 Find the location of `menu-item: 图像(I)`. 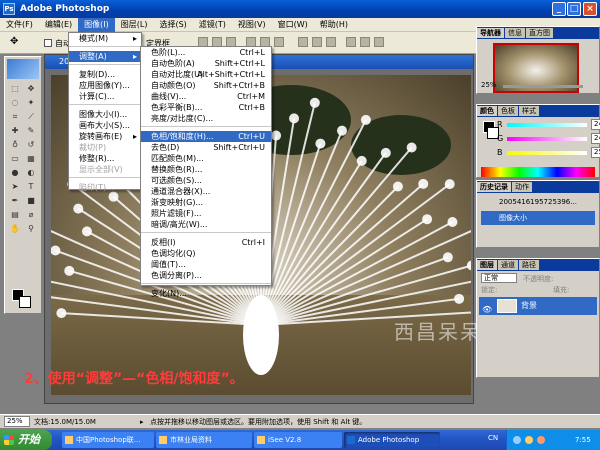

menu-item: 图像(I) is located at coordinates (96, 25).